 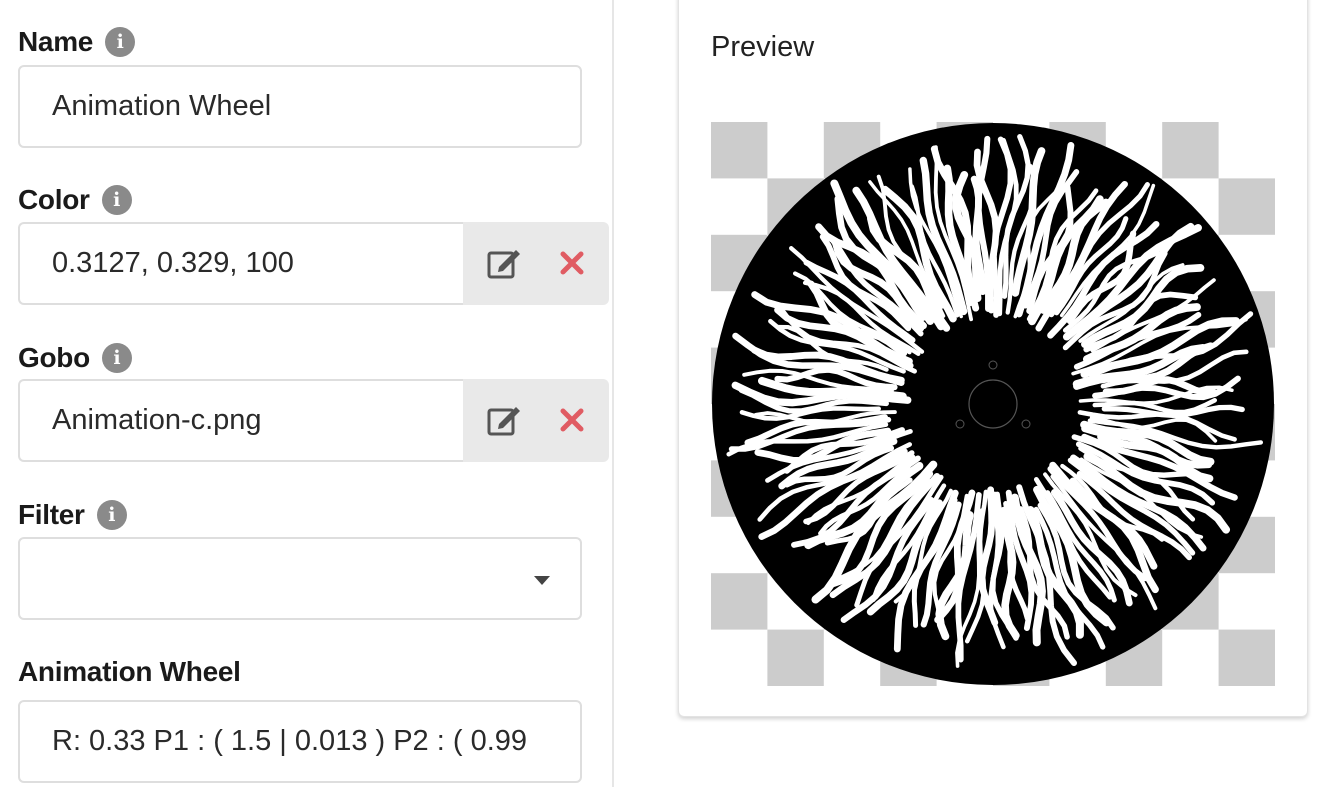 I want to click on filter-label-text: Filter, so click(x=51, y=514).